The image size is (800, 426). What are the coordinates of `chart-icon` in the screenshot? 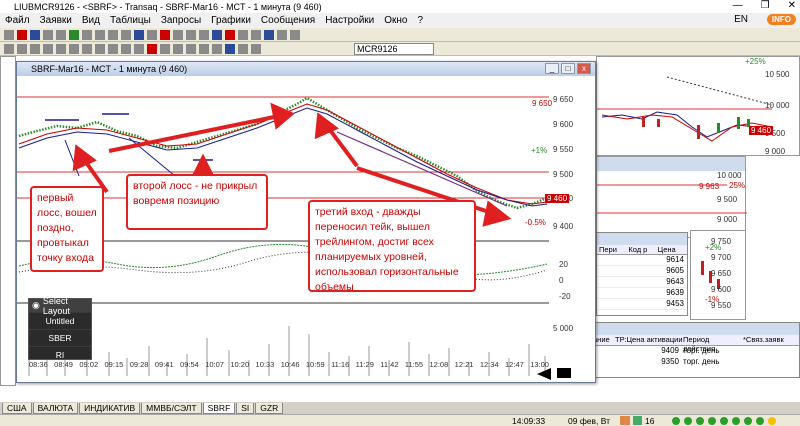 It's located at (74, 34).